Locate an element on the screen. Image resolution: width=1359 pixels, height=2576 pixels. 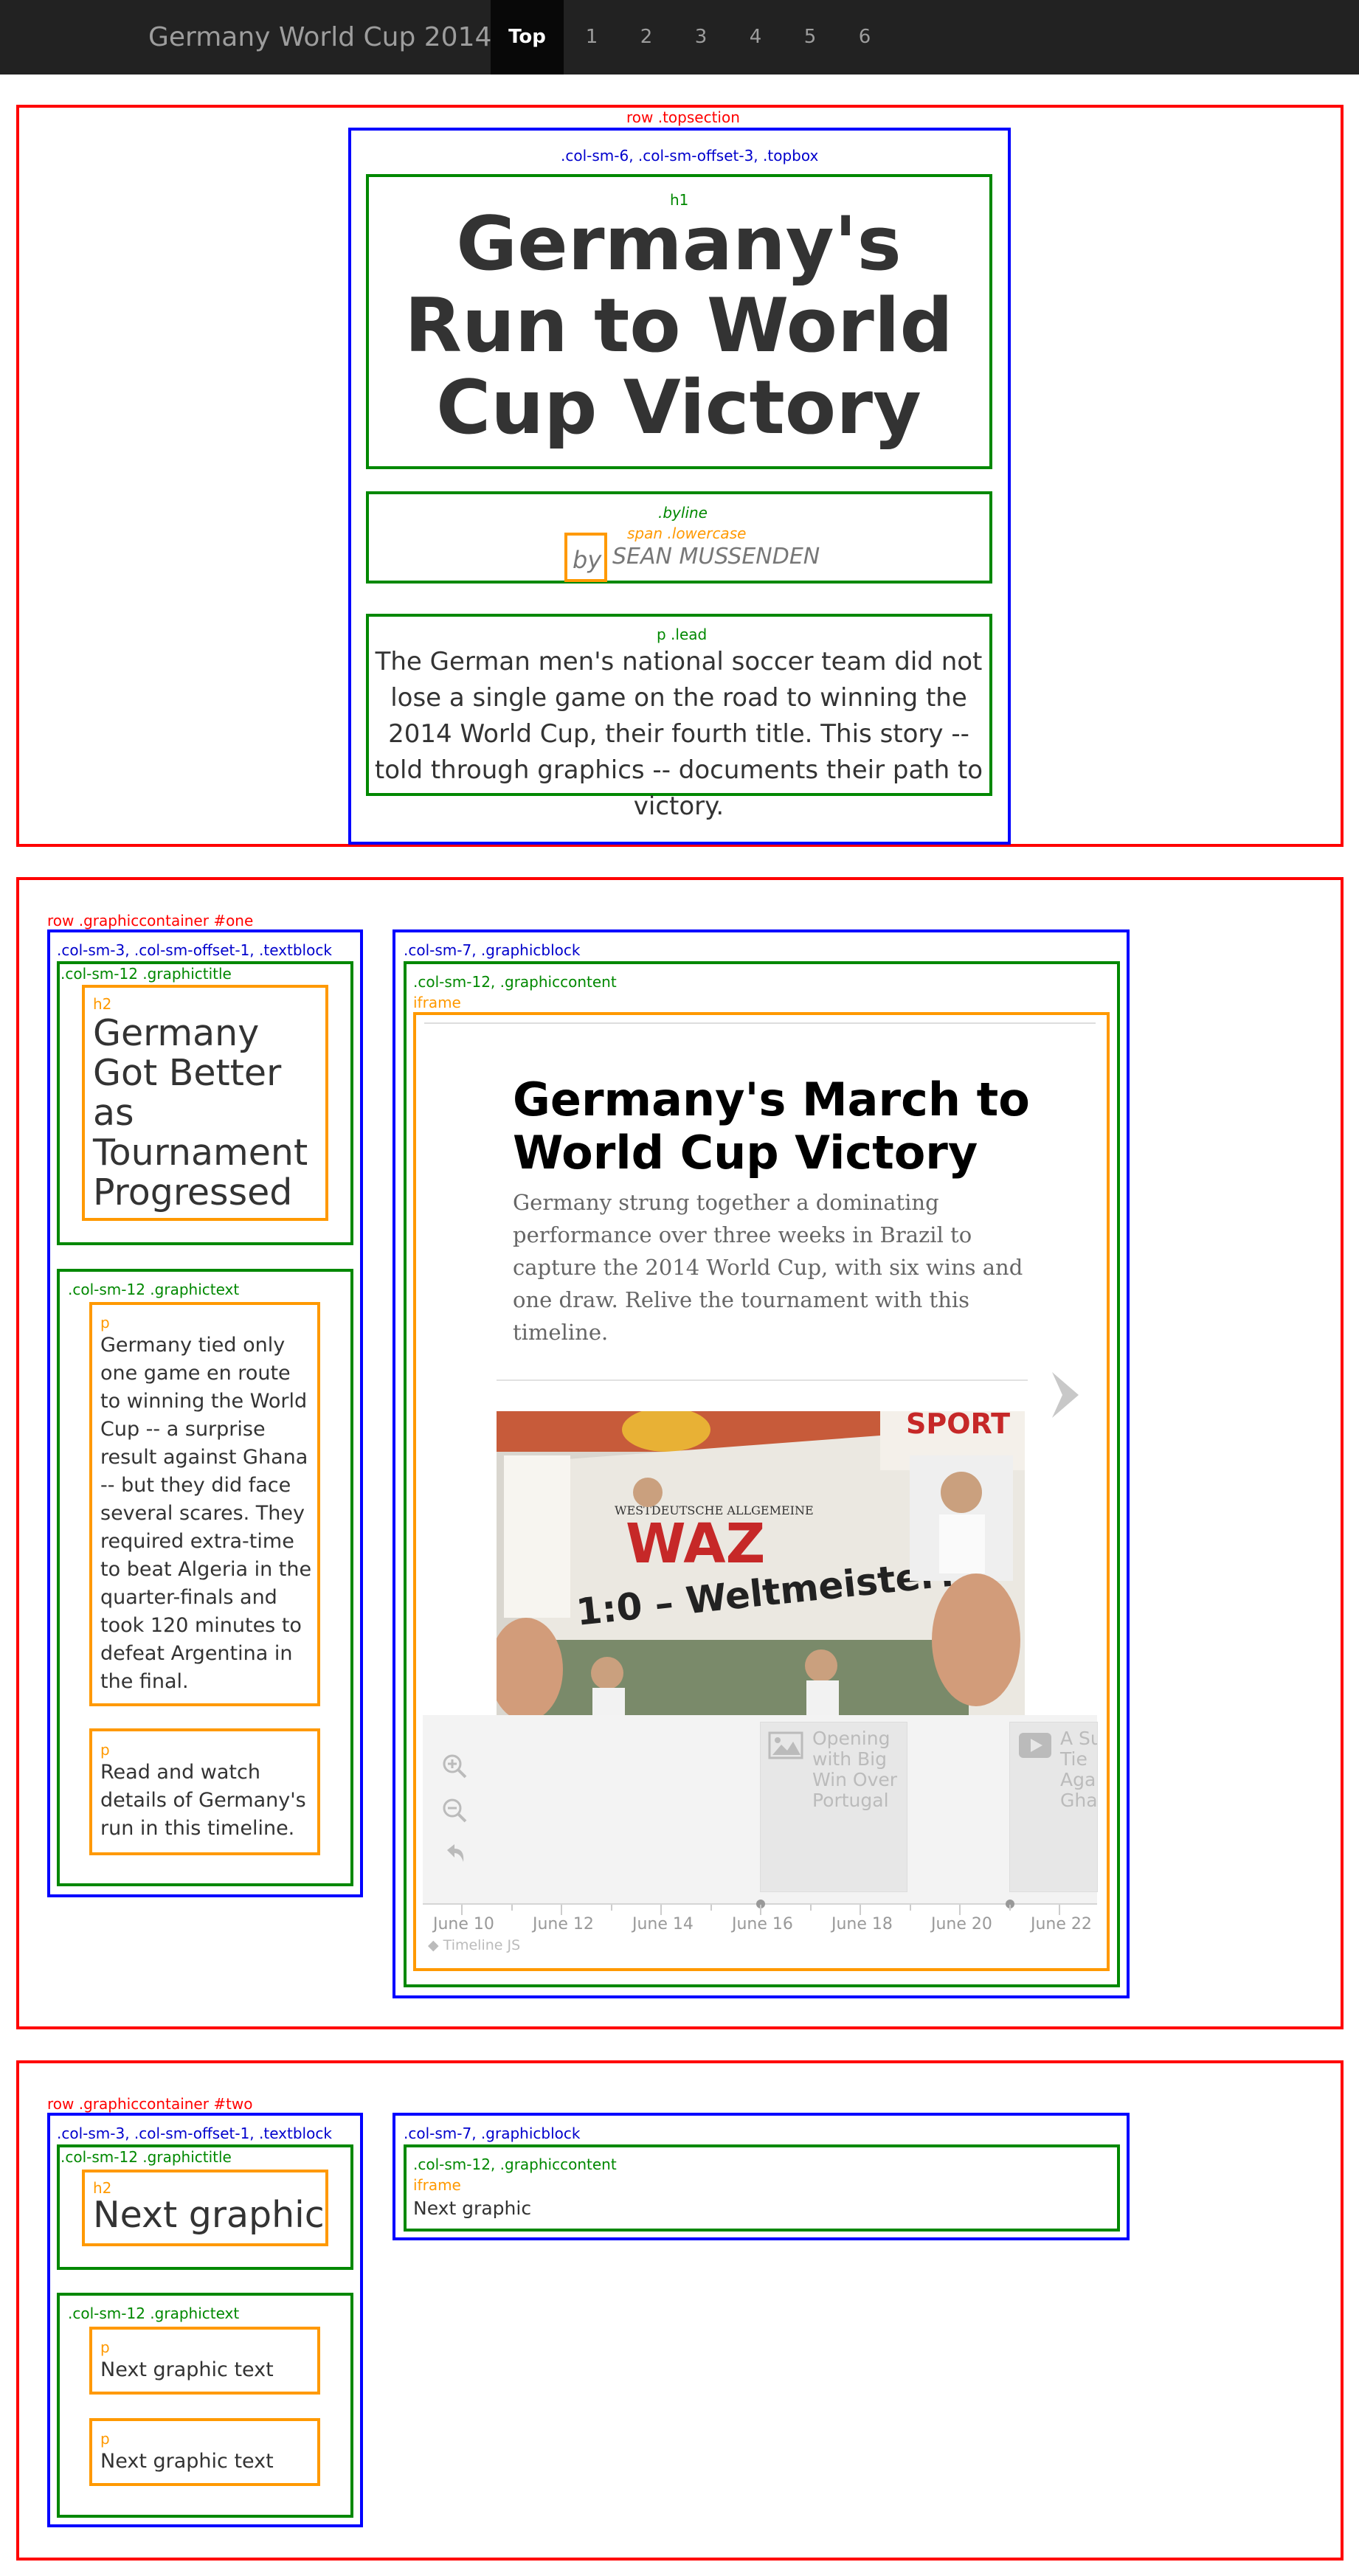
newspaper-sport-tag: SPORT is located at coordinates (958, 1426).